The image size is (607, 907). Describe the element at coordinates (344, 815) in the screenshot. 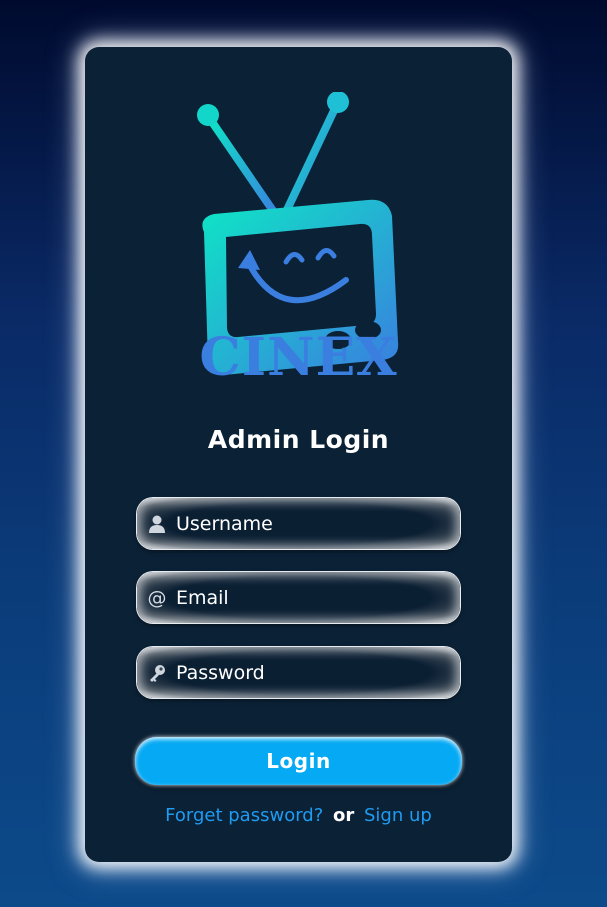

I see `or-text: or` at that location.